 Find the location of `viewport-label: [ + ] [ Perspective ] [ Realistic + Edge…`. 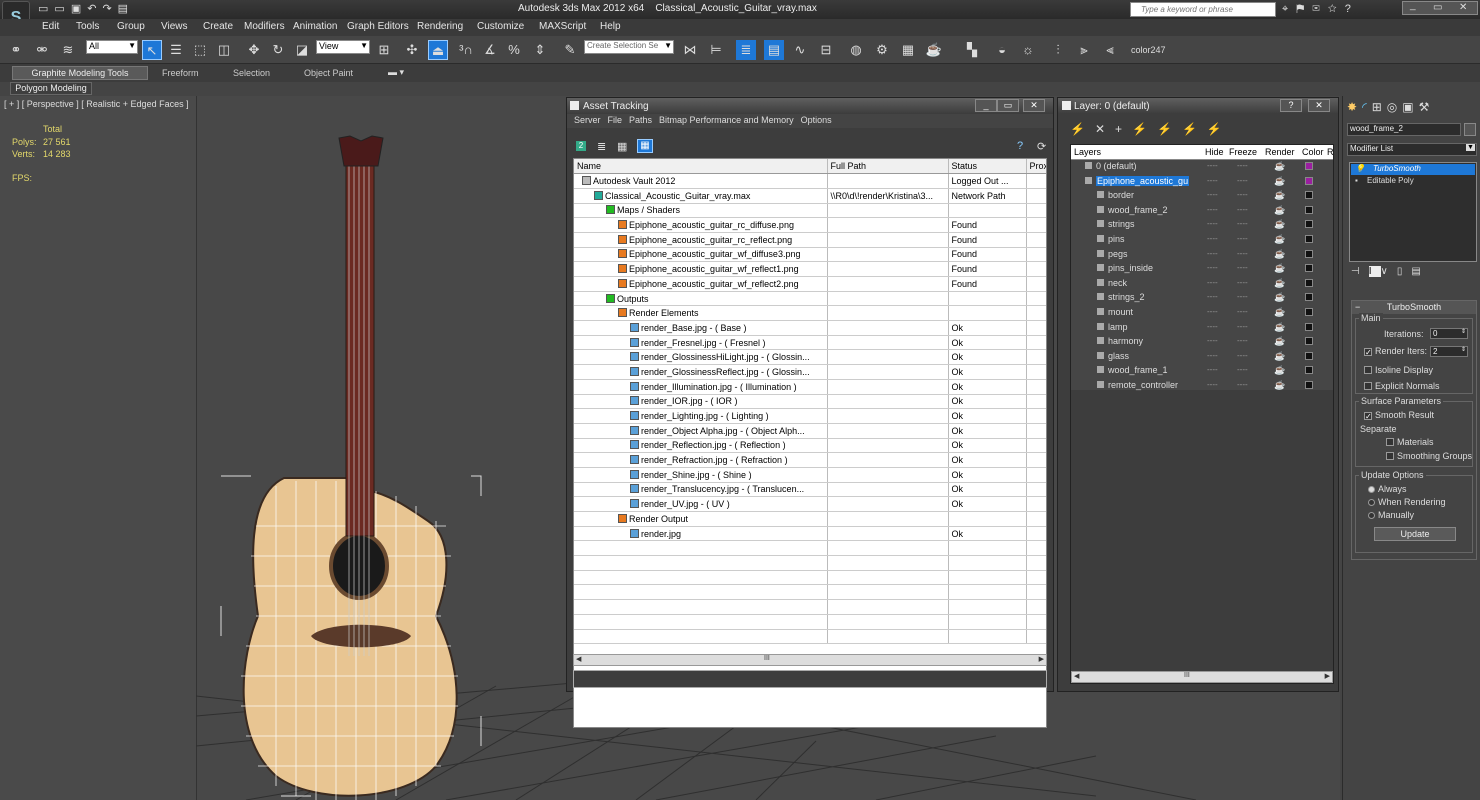

viewport-label: [ + ] [ Perspective ] [ Realistic + Edge… is located at coordinates (96, 104).